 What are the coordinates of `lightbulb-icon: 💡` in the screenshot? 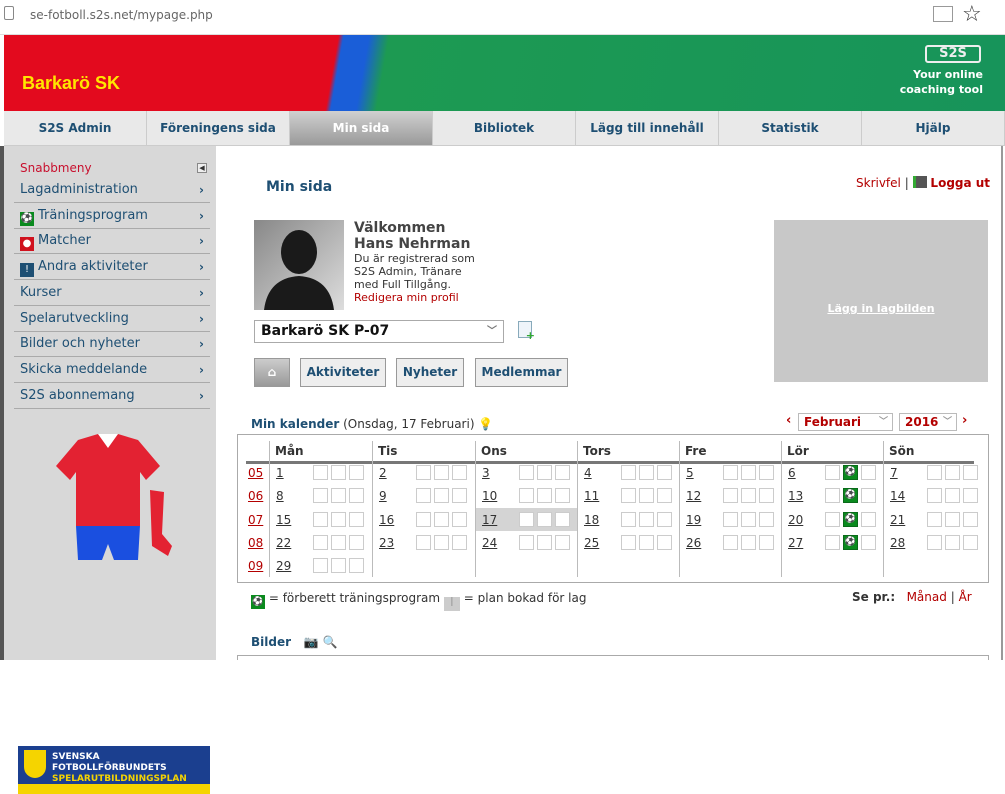 It's located at (485, 424).